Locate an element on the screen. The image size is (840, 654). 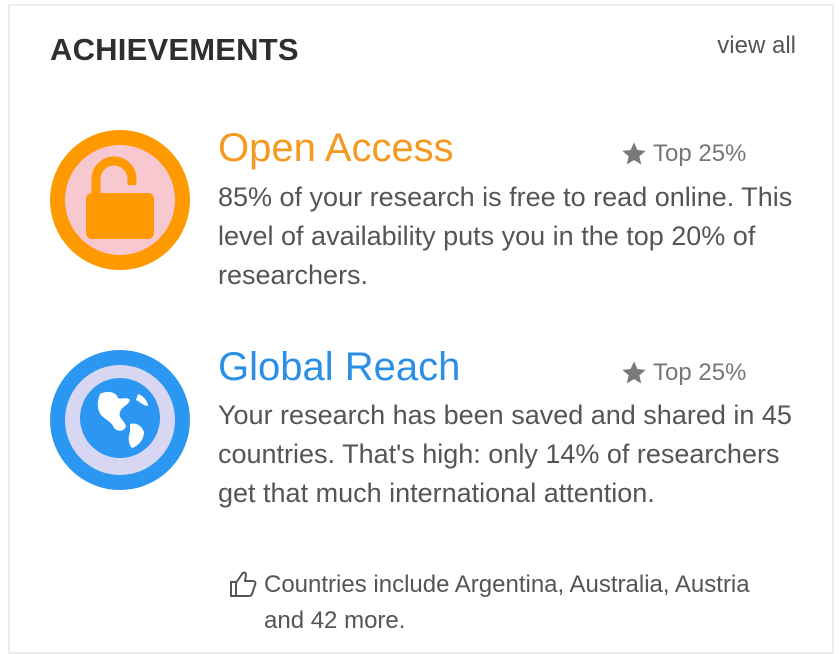
globe-icon is located at coordinates (120, 420).